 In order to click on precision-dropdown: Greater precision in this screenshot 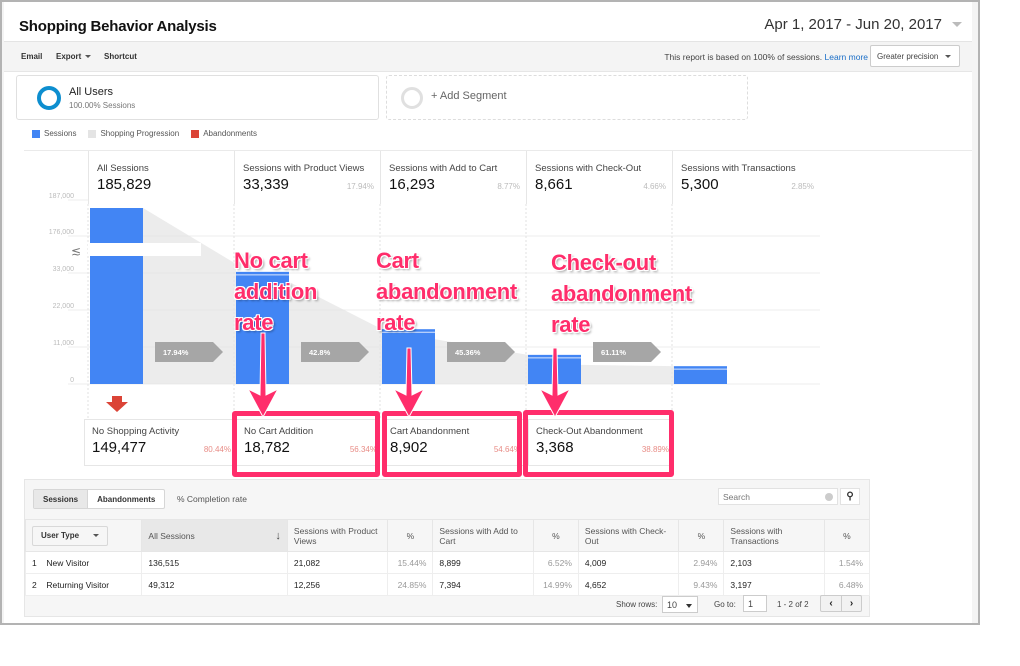, I will do `click(915, 56)`.